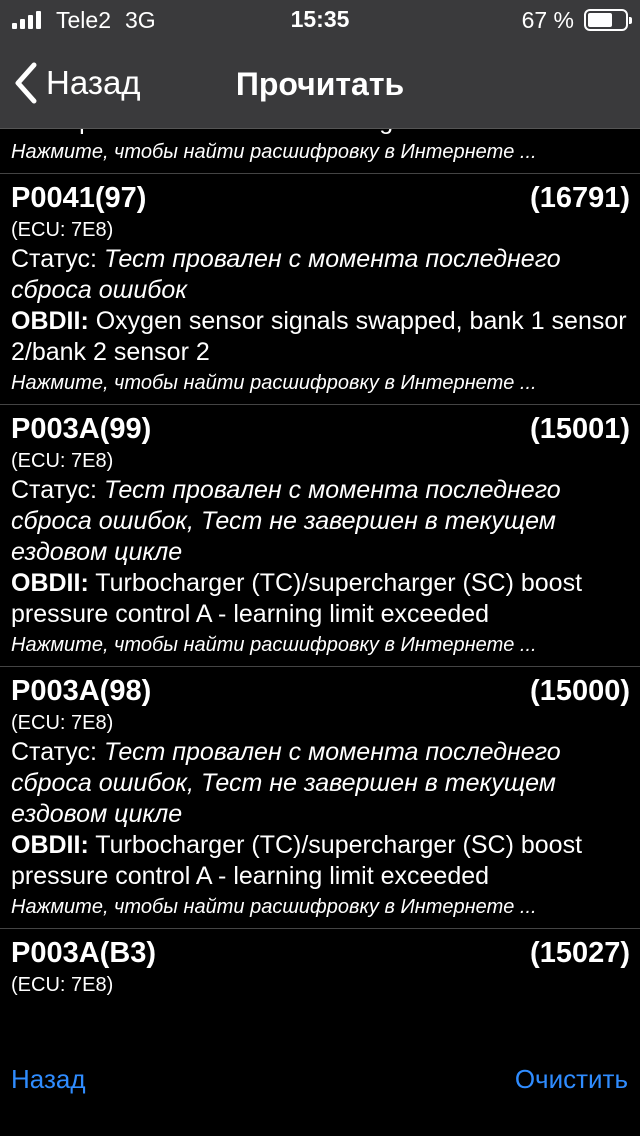  Describe the element at coordinates (84, 953) in the screenshot. I see `dtc-code: P003A(B3)` at that location.